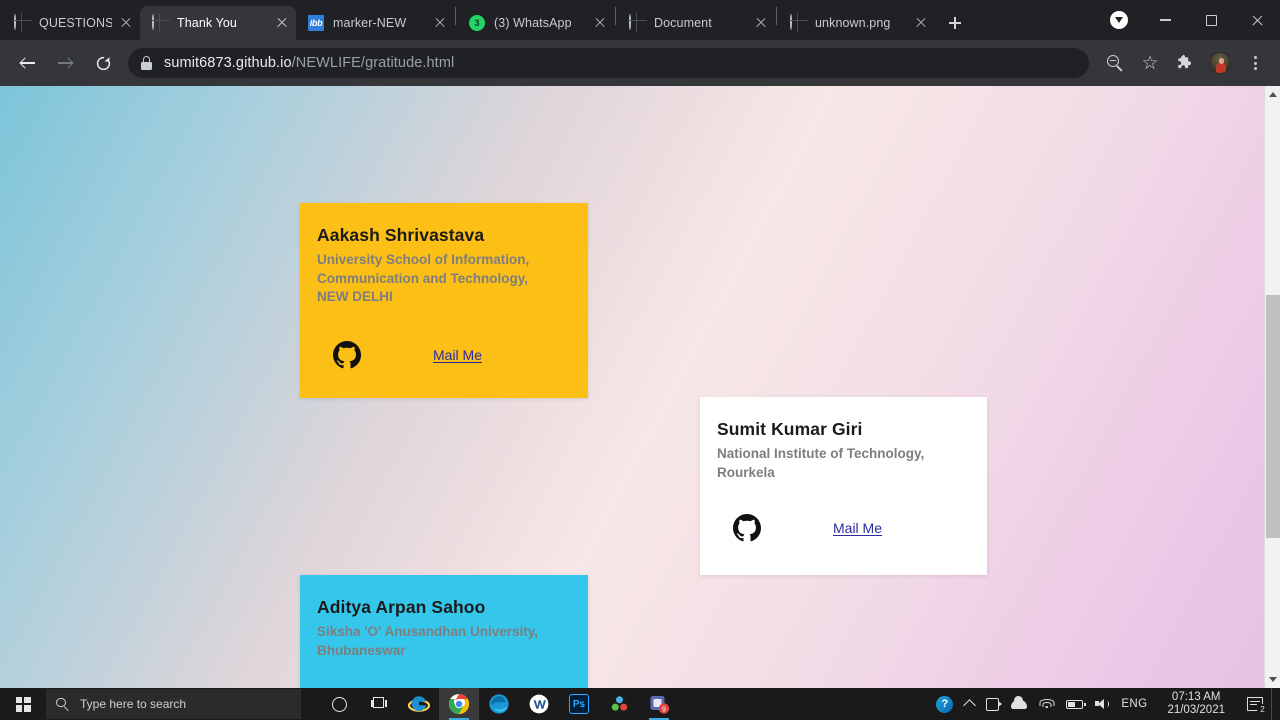  I want to click on show-hidden-icons-chevron-icon, so click(969, 704).